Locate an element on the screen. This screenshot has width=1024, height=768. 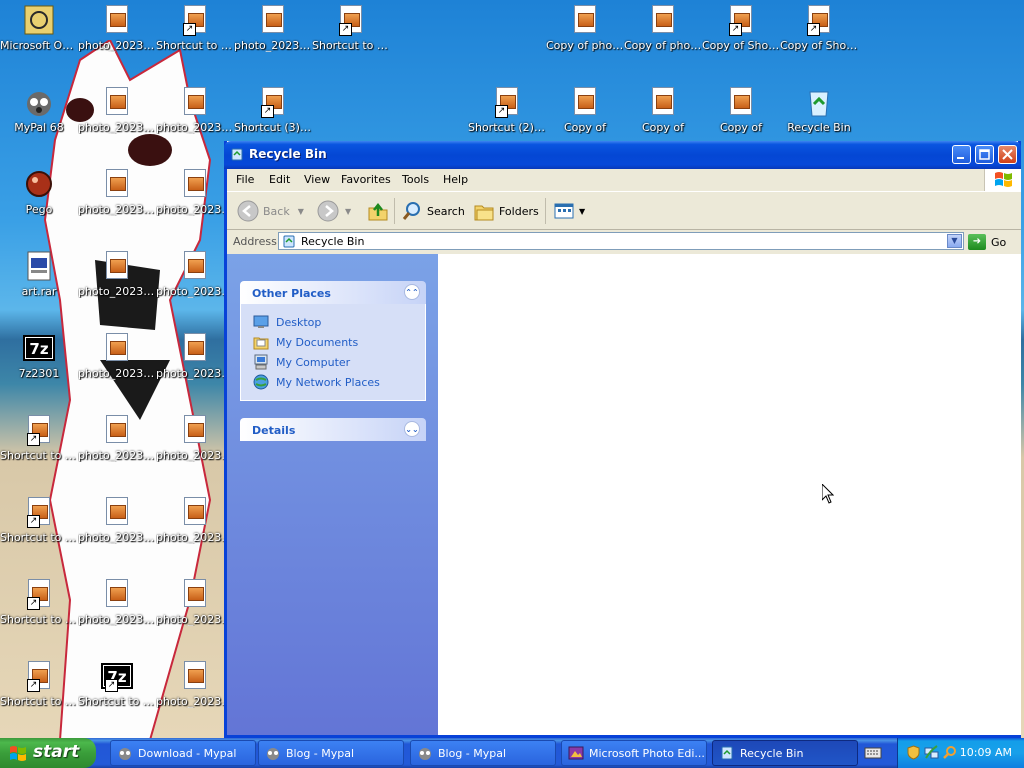
minimize-icon is located at coordinates (960, 158).